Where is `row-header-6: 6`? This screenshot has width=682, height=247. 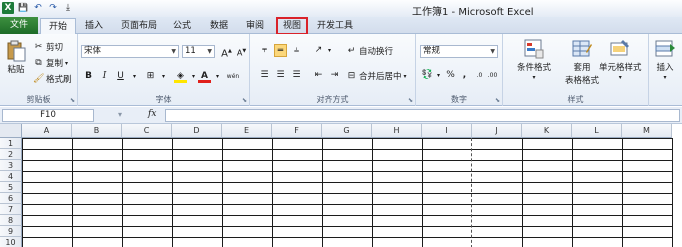 row-header-6: 6 is located at coordinates (11, 198).